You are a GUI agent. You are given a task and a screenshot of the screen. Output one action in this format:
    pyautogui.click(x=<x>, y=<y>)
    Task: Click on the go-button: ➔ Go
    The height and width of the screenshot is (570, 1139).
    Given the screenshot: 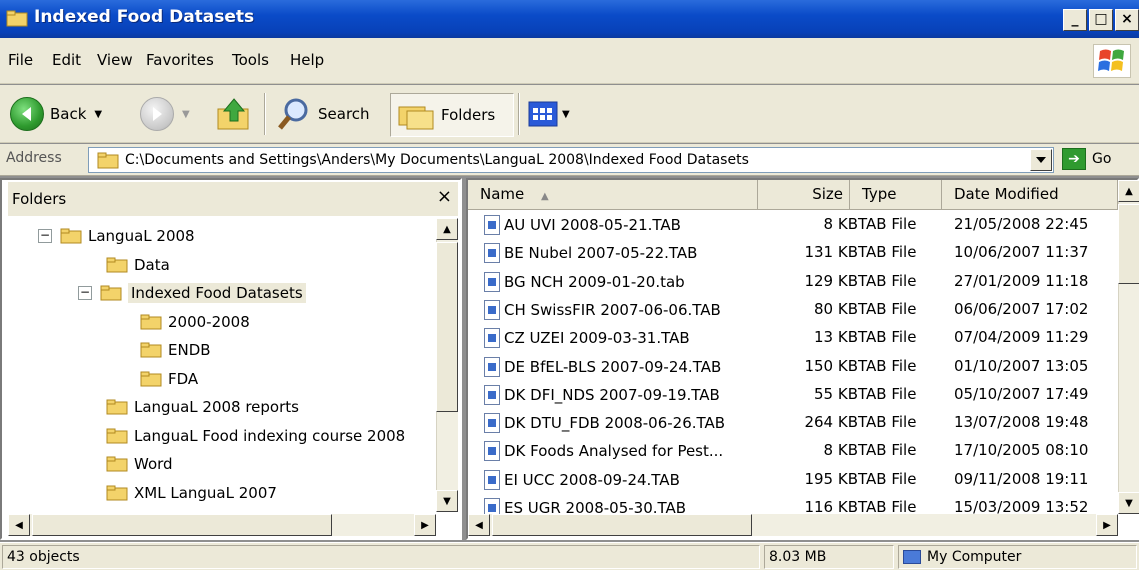 What is the action you would take?
    pyautogui.click(x=1086, y=159)
    